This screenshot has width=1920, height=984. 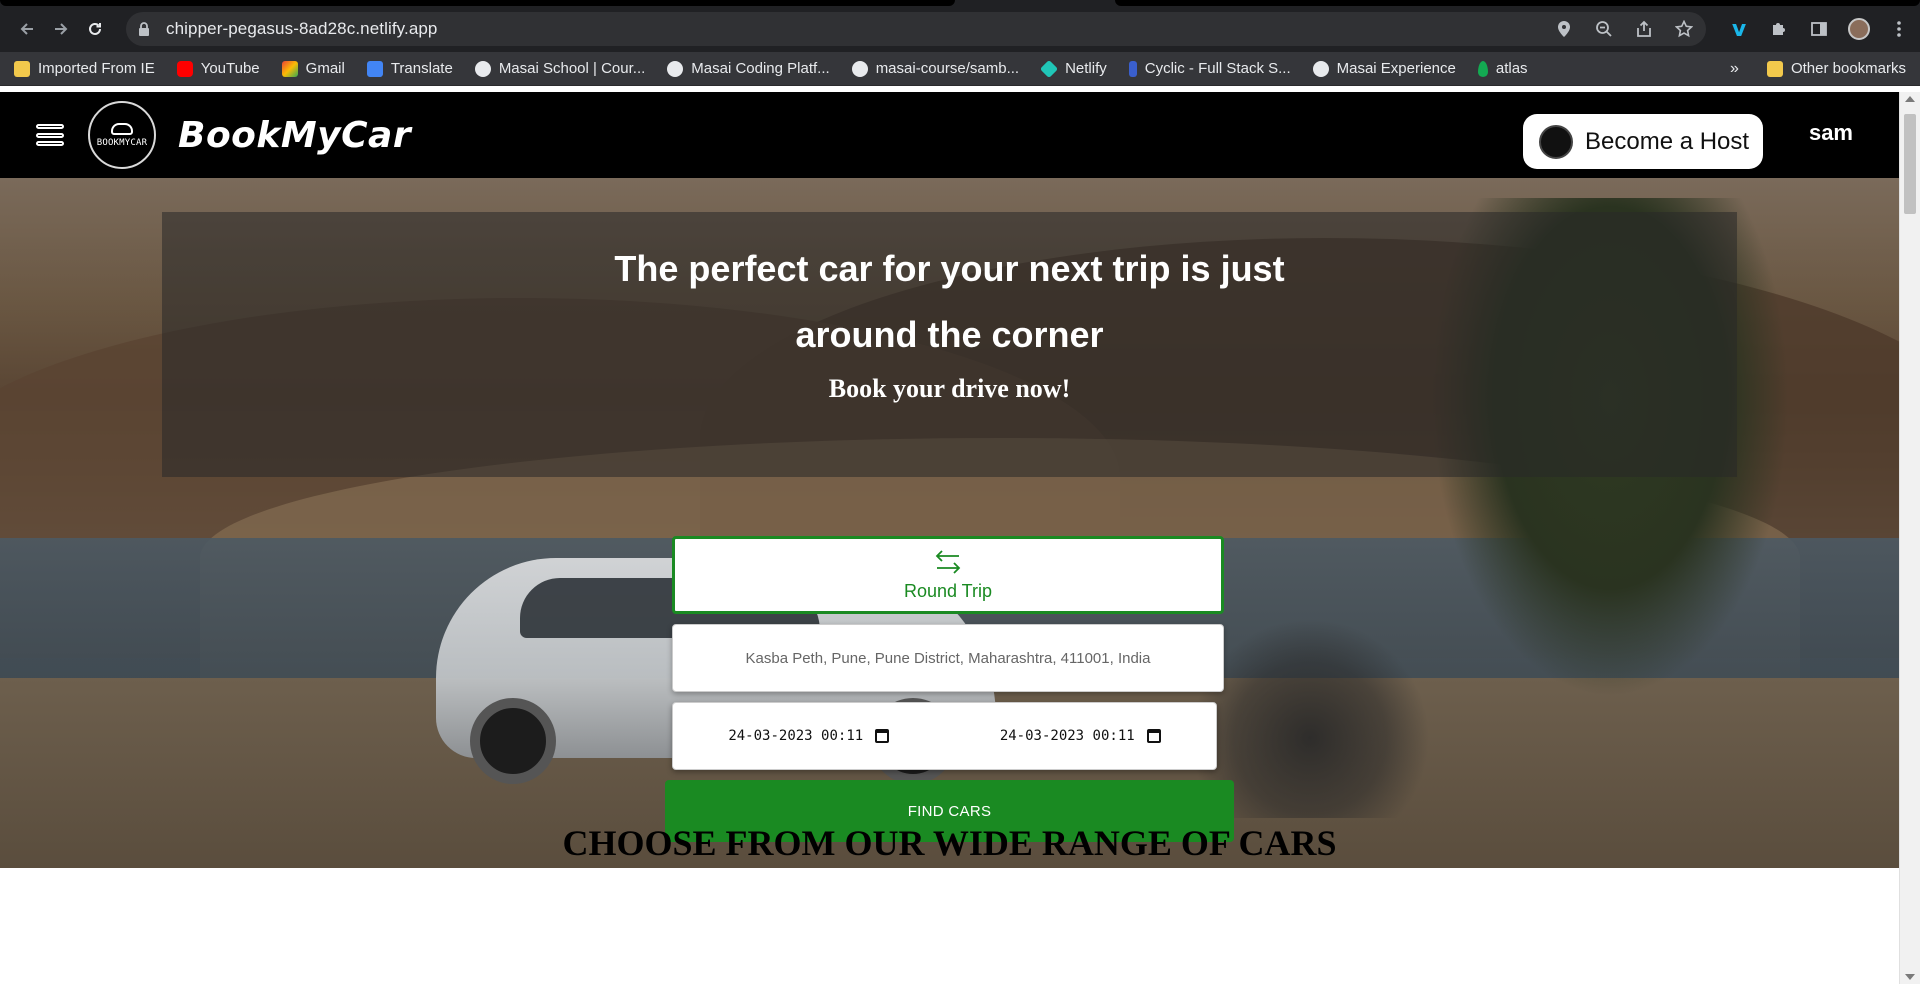 What do you see at coordinates (948, 562) in the screenshot?
I see `swap-arrows-icon` at bounding box center [948, 562].